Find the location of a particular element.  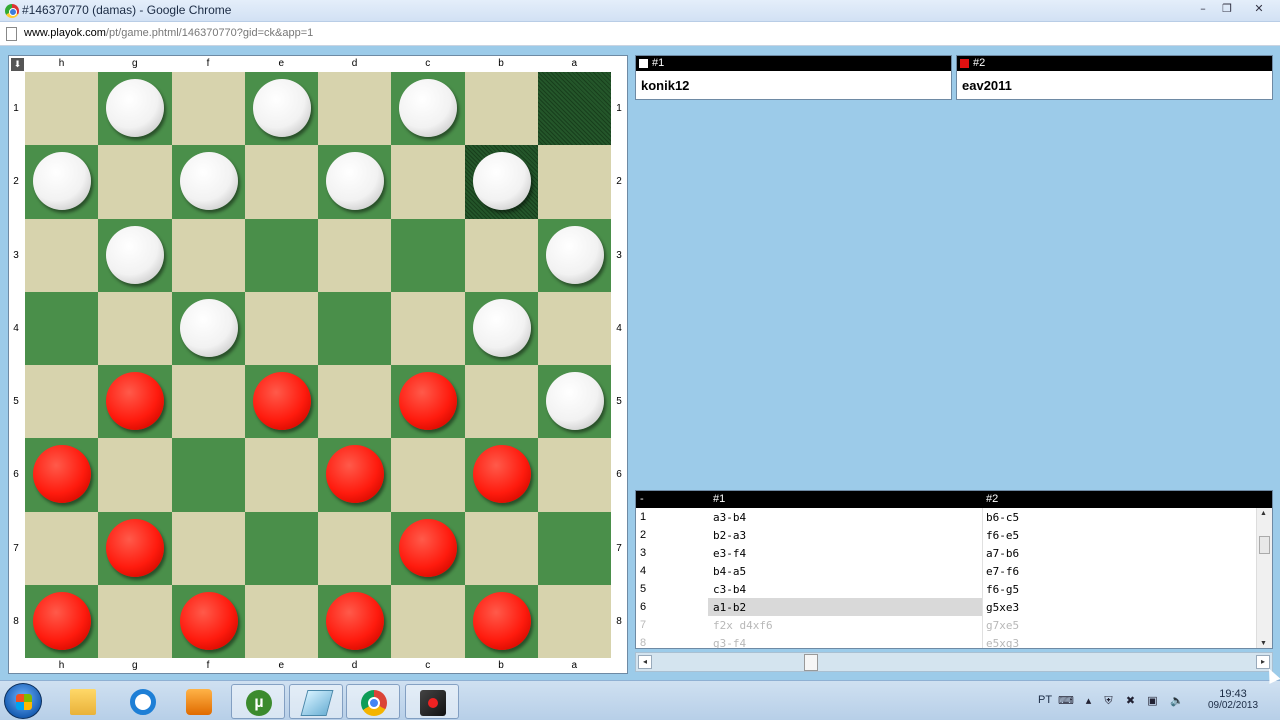

maximize-button: ❐ is located at coordinates (1227, 9).